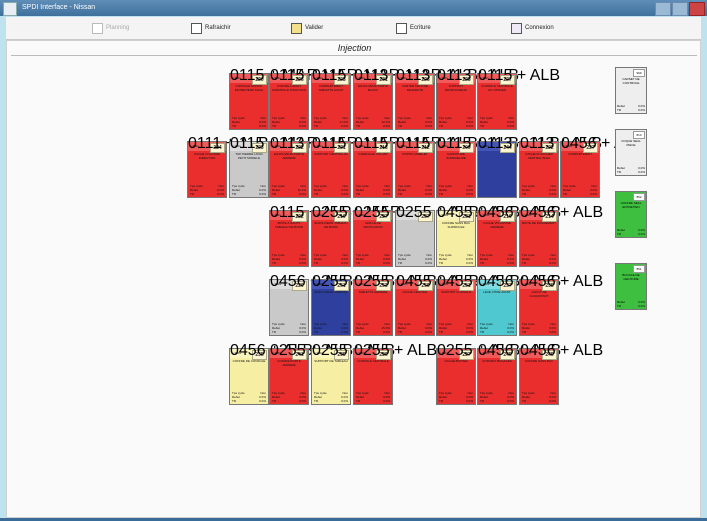 The width and height of the screenshot is (707, 521). What do you see at coordinates (631, 152) in the screenshot?
I see `side-tile: 813 COQUE SEAL PIECE Rebut 0.0% TR 0.0%` at bounding box center [631, 152].